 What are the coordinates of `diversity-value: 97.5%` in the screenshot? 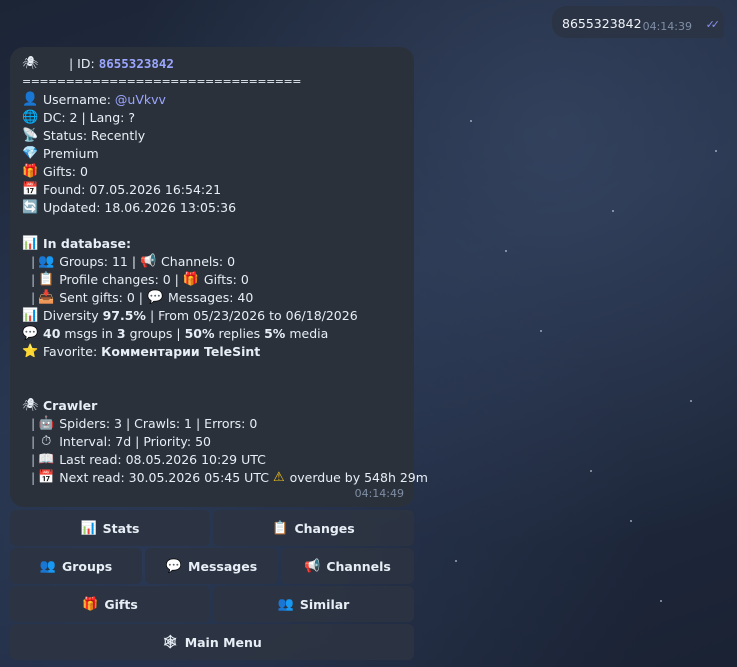 It's located at (124, 315).